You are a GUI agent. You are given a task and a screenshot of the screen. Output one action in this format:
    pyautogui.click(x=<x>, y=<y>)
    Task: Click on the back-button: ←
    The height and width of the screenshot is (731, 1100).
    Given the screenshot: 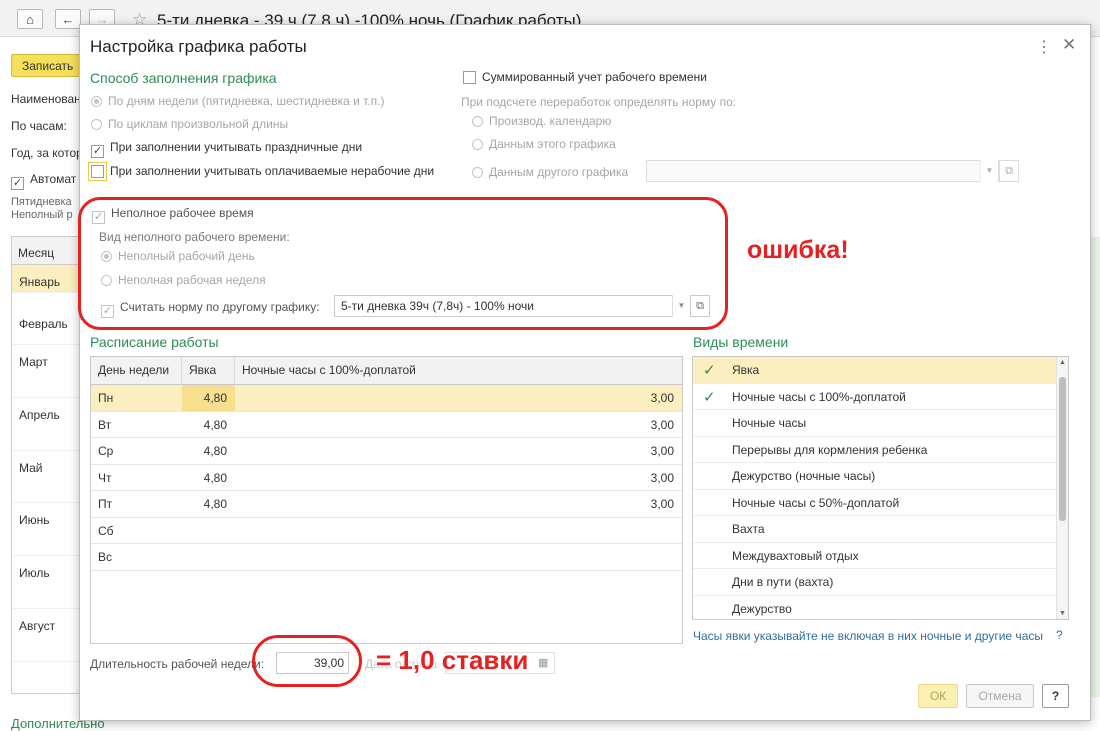 What is the action you would take?
    pyautogui.click(x=68, y=19)
    